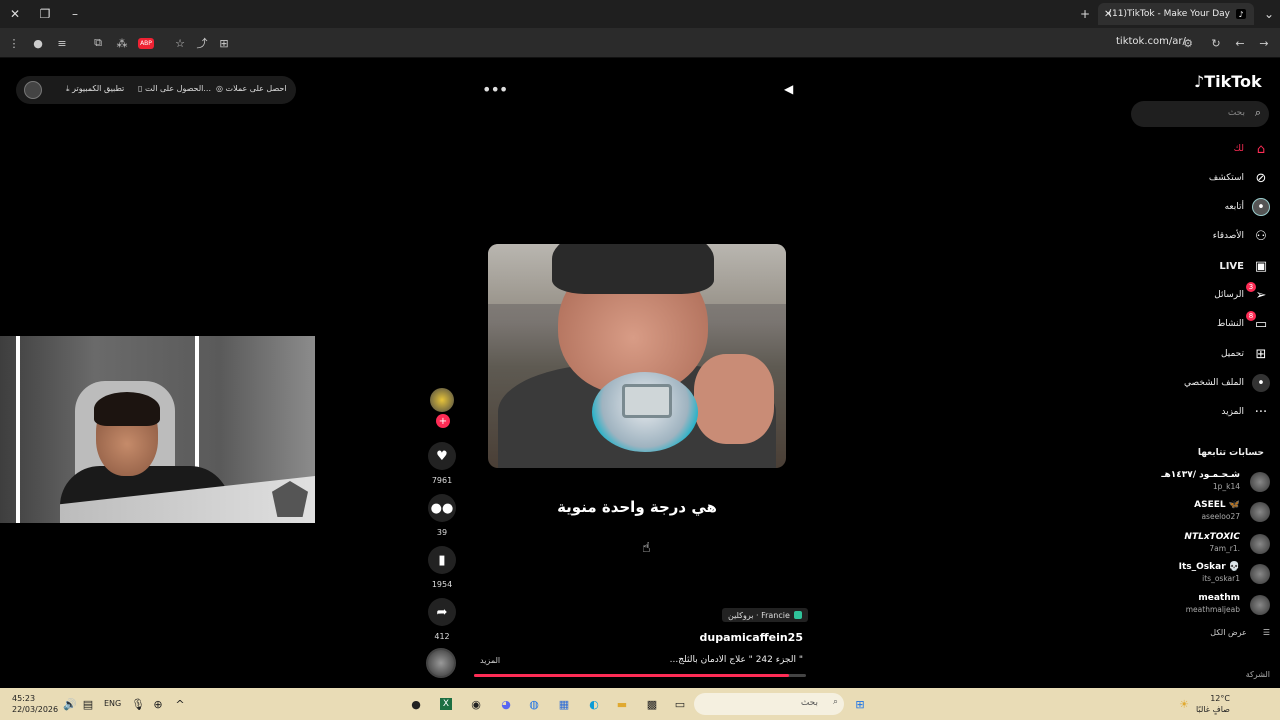 Image resolution: width=1280 pixels, height=720 pixels. I want to click on edge-icon: ◐, so click(594, 704).